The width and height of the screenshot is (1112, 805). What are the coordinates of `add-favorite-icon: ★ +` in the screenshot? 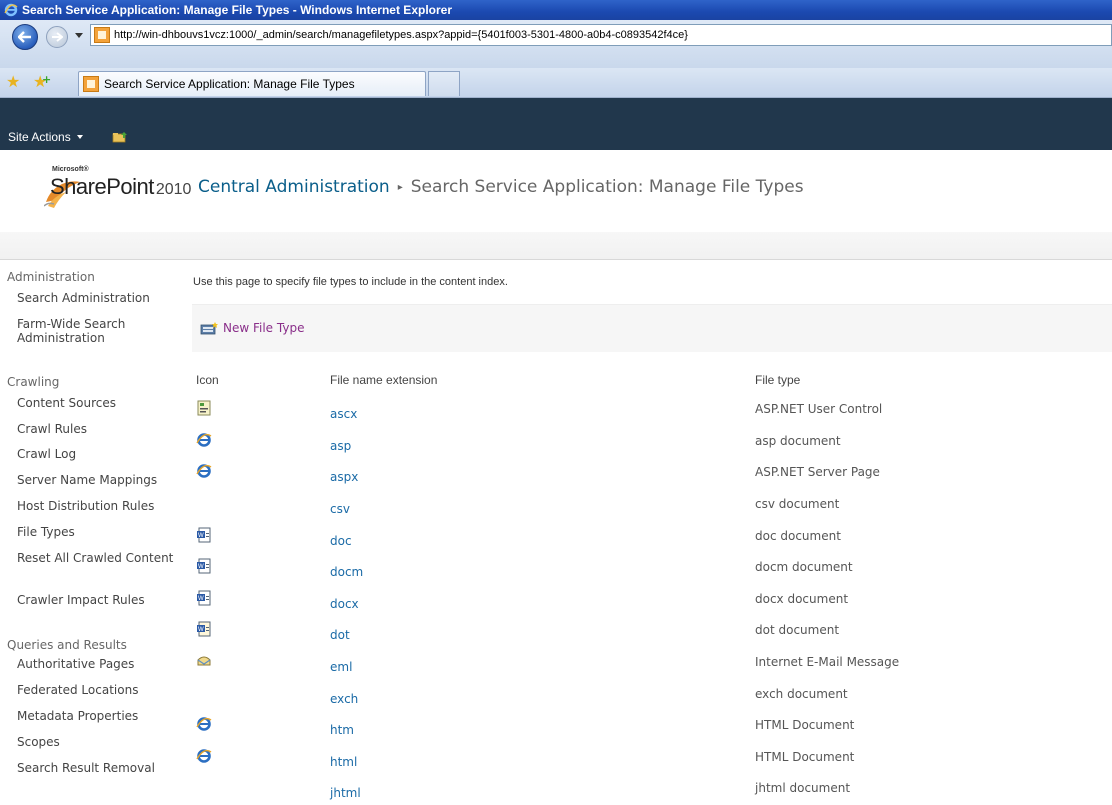 It's located at (42, 82).